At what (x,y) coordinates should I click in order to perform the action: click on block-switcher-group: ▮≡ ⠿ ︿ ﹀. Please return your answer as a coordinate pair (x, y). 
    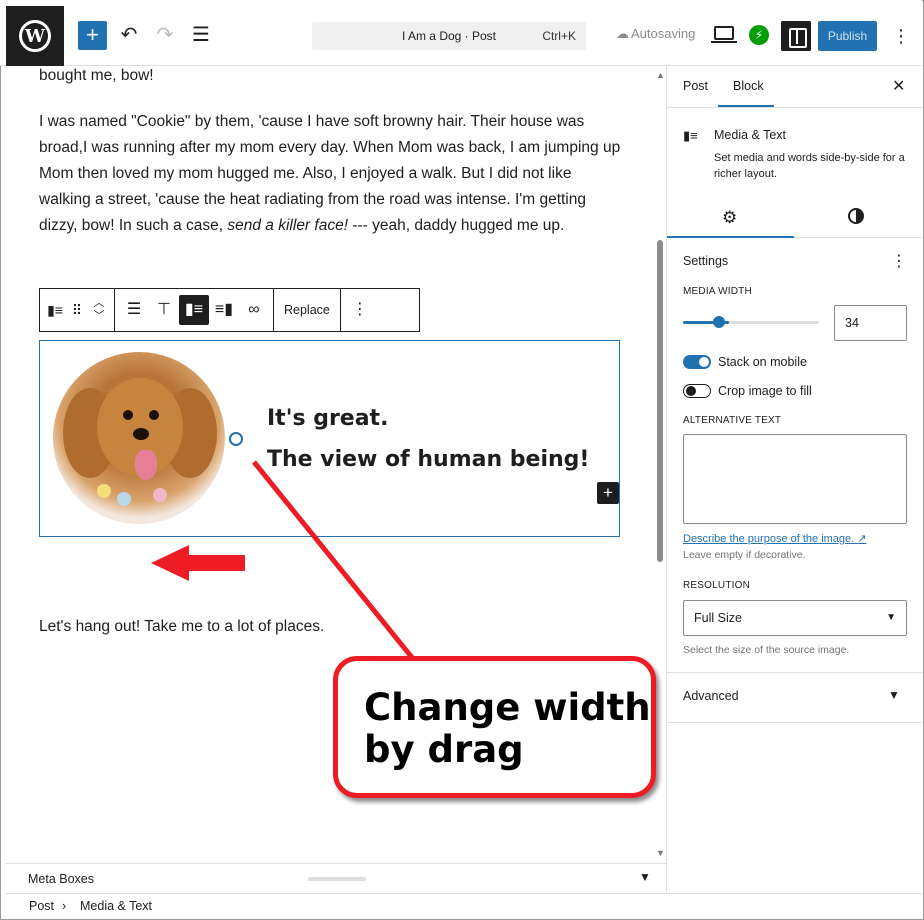
    Looking at the image, I should click on (77, 310).